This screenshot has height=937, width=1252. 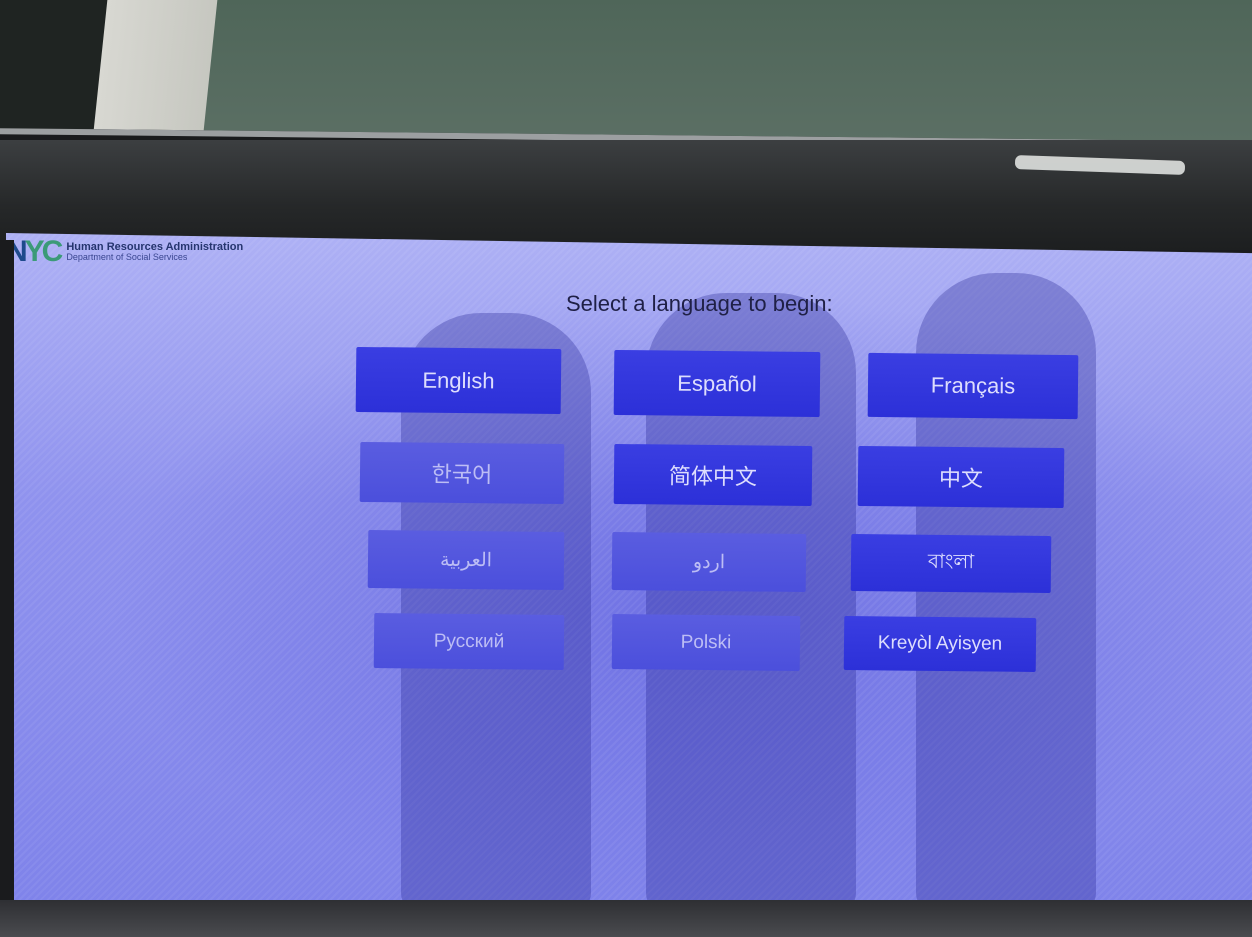 I want to click on language-prompt: Select a language to begin:, so click(x=699, y=303).